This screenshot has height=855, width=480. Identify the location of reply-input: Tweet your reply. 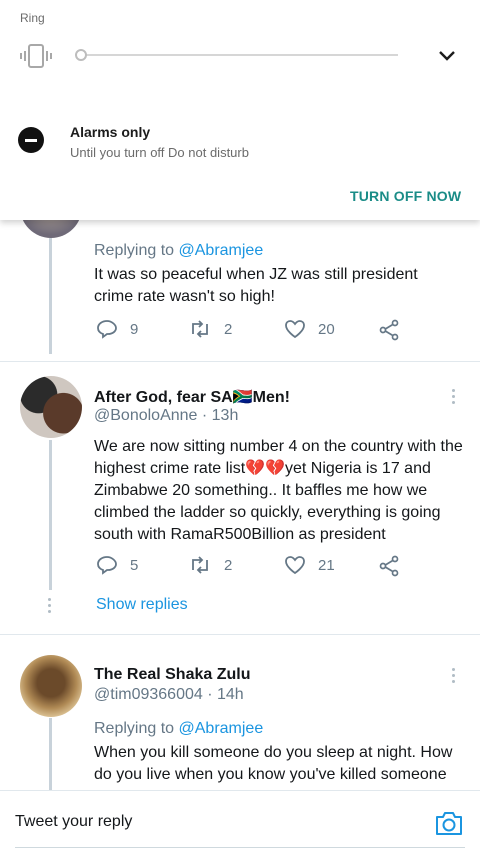
(73, 822).